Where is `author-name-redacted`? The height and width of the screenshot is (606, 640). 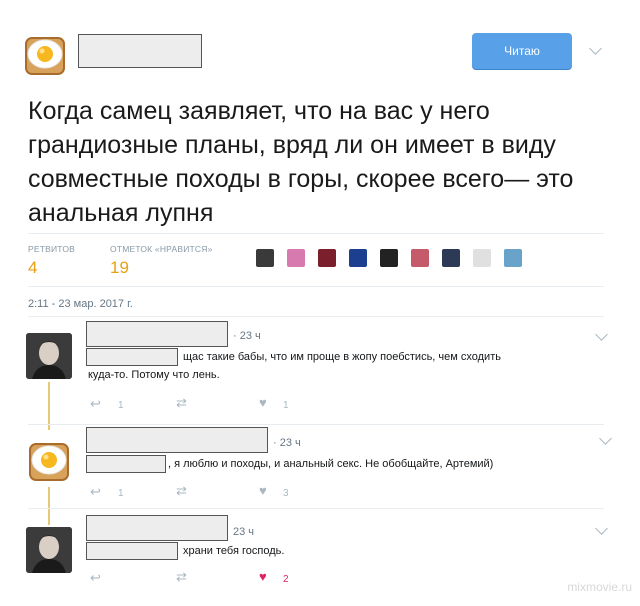
author-name-redacted is located at coordinates (140, 51).